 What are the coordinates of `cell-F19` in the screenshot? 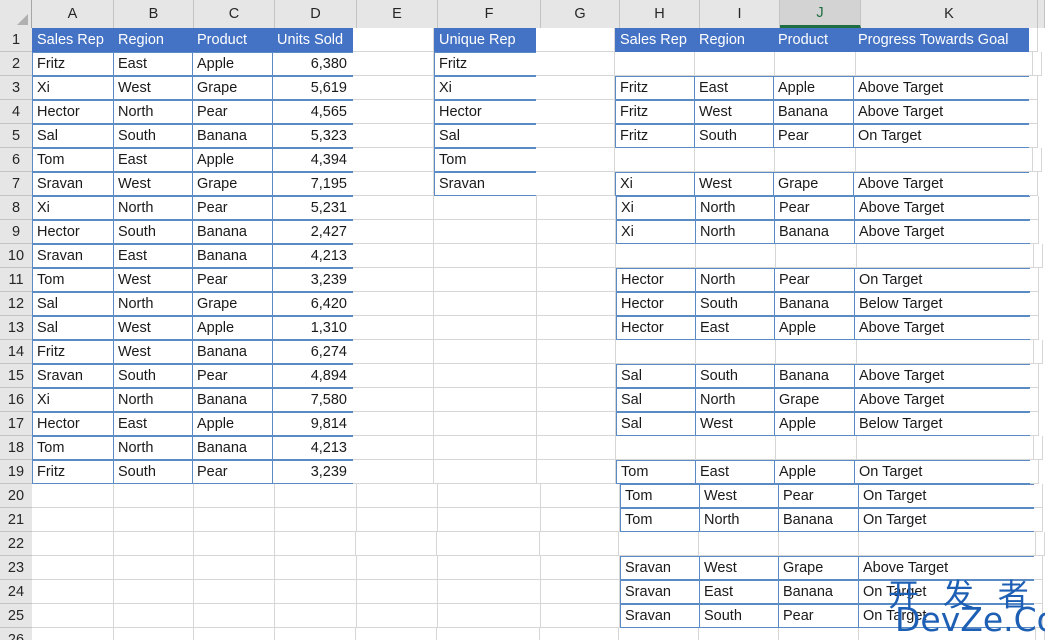 It's located at (485, 472).